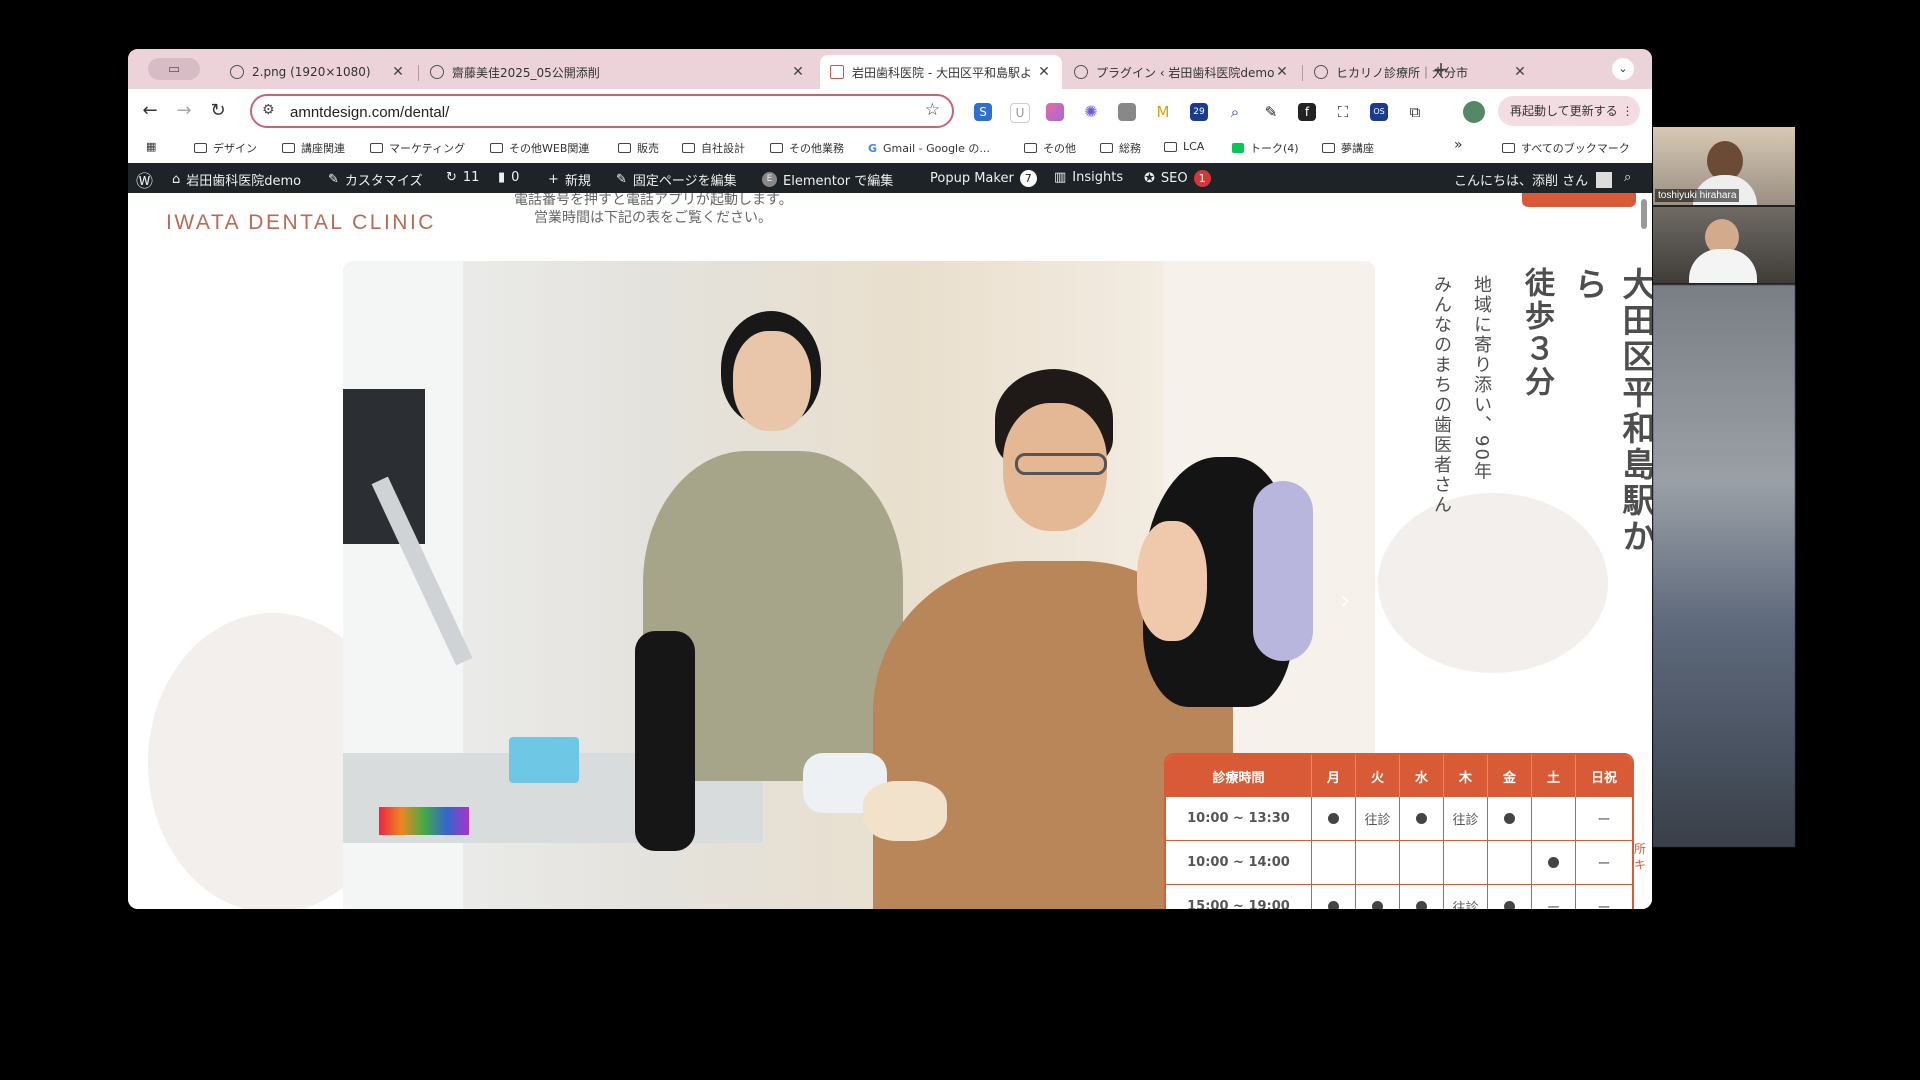 This screenshot has height=1080, width=1920. I want to click on tab-2: 齋藤美佳2025_05公開添削 ✕, so click(618, 72).